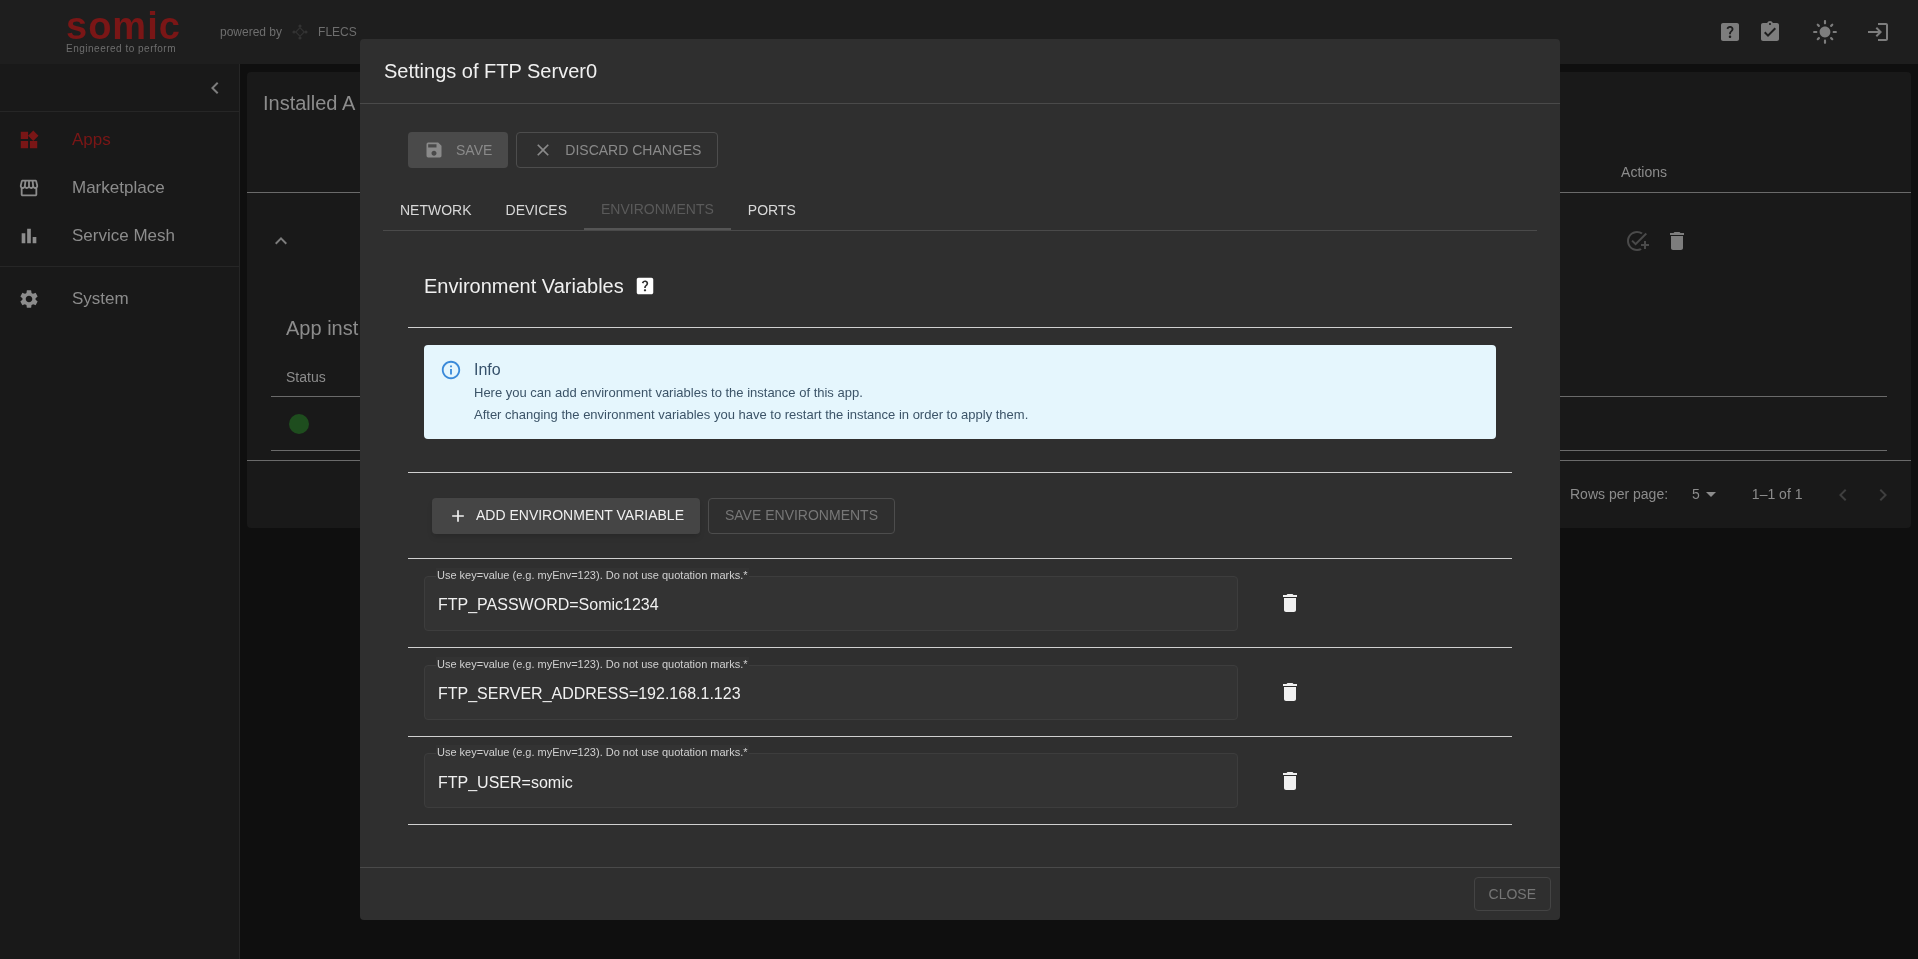 Image resolution: width=1918 pixels, height=959 pixels. I want to click on clipboard-check-icon, so click(1770, 32).